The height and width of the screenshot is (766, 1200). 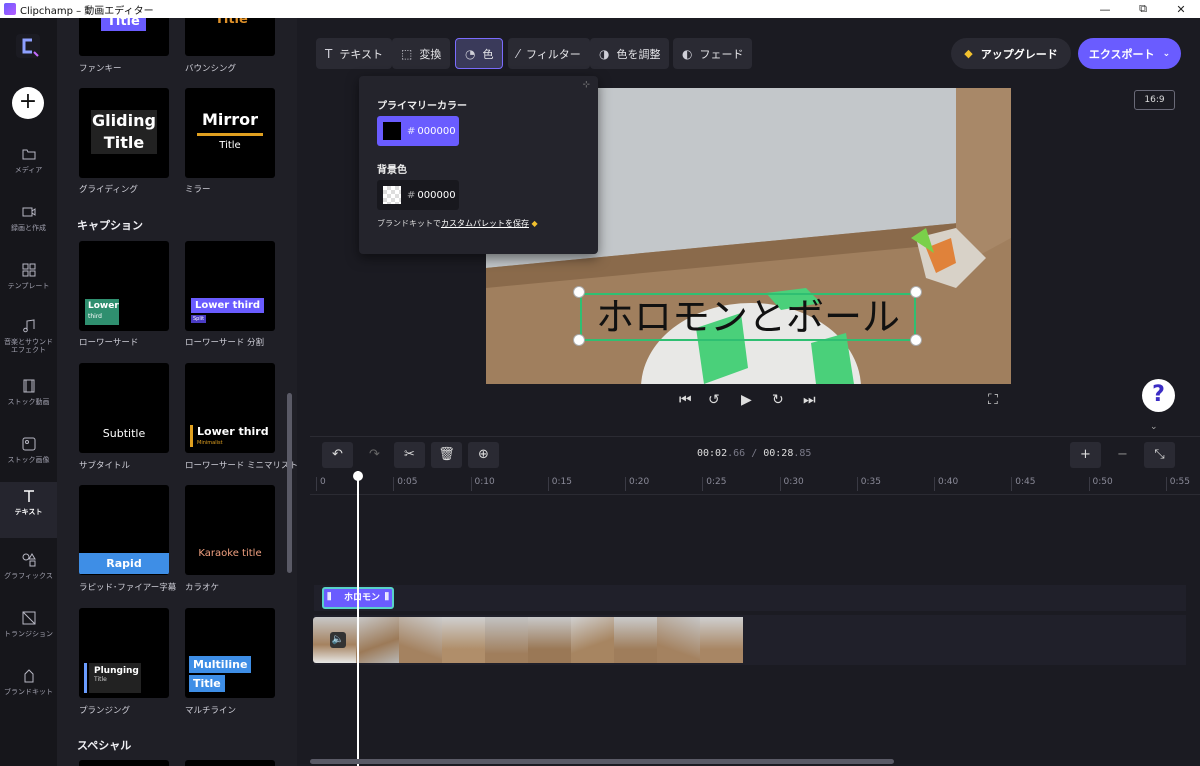 I want to click on tab-filter: ⁄ フィルター, so click(x=549, y=53).